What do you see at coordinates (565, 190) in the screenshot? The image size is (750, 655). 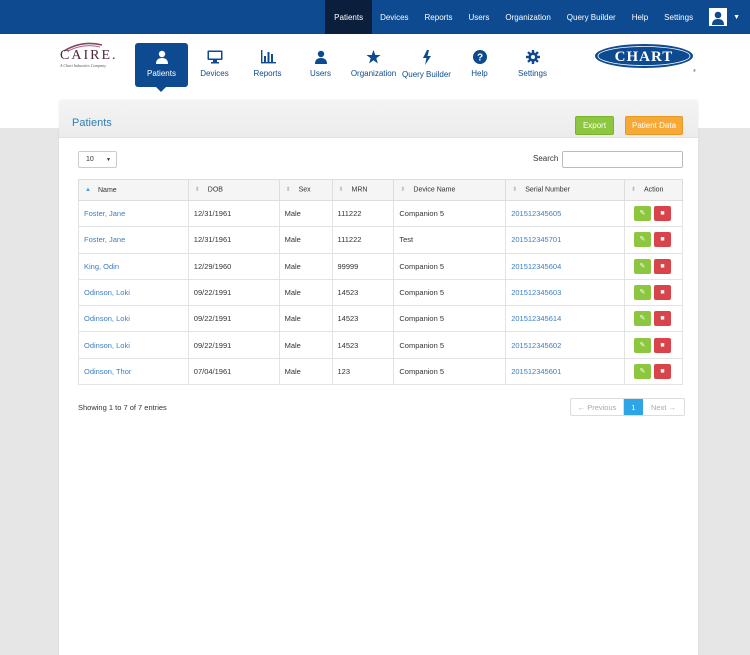 I see `col-header-serial-number: ⬍ Serial Number` at bounding box center [565, 190].